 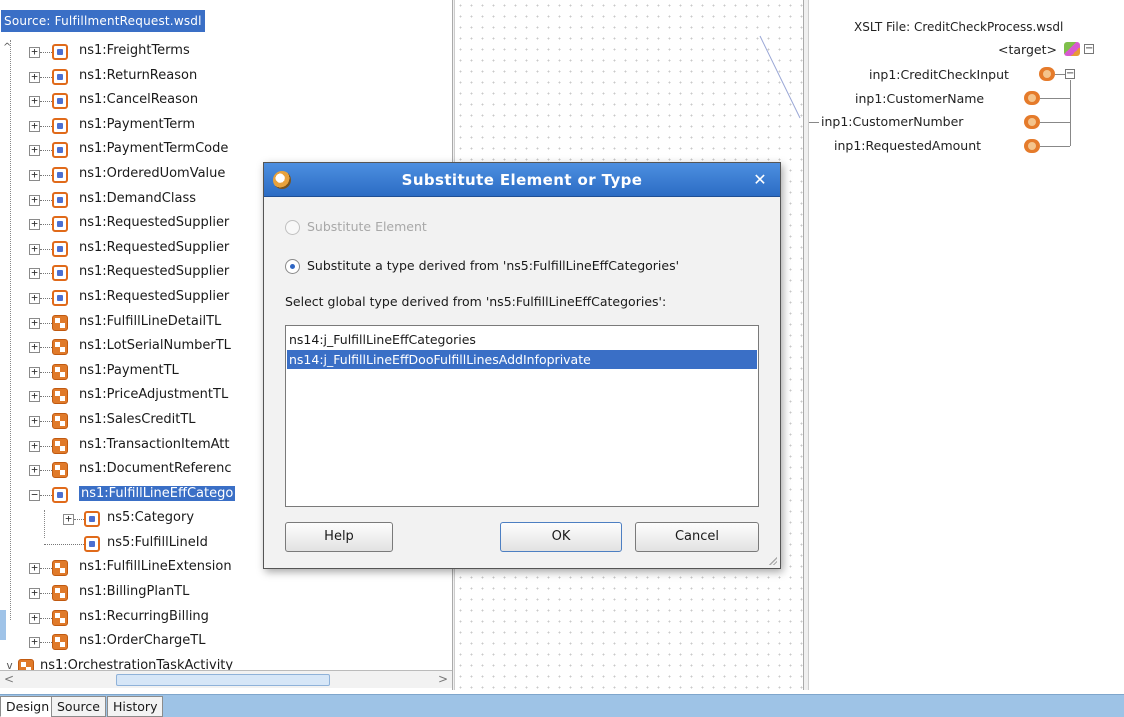 What do you see at coordinates (919, 98) in the screenshot?
I see `target-node-label: inp1:CustomerName` at bounding box center [919, 98].